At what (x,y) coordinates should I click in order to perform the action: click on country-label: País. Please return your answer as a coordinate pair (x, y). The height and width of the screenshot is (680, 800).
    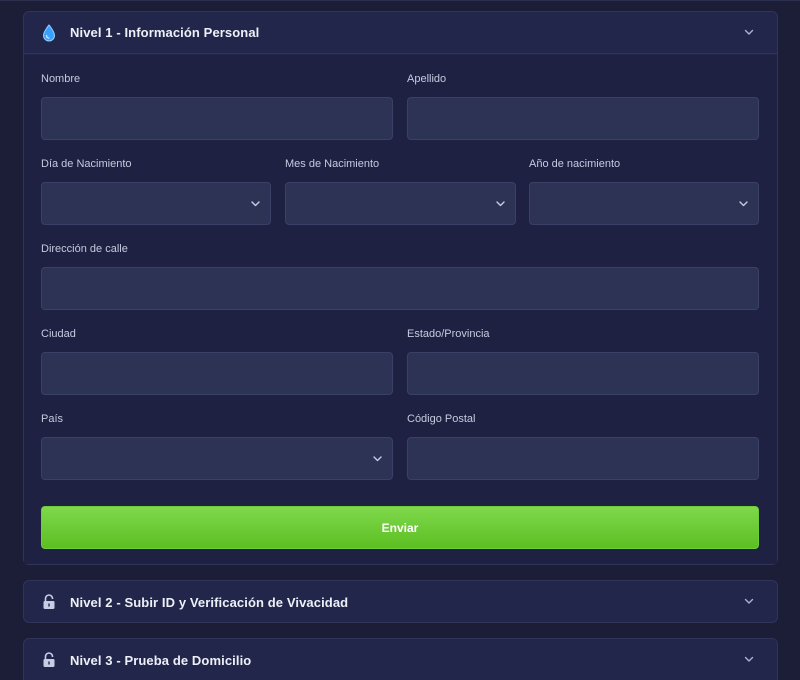
    Looking at the image, I should click on (52, 419).